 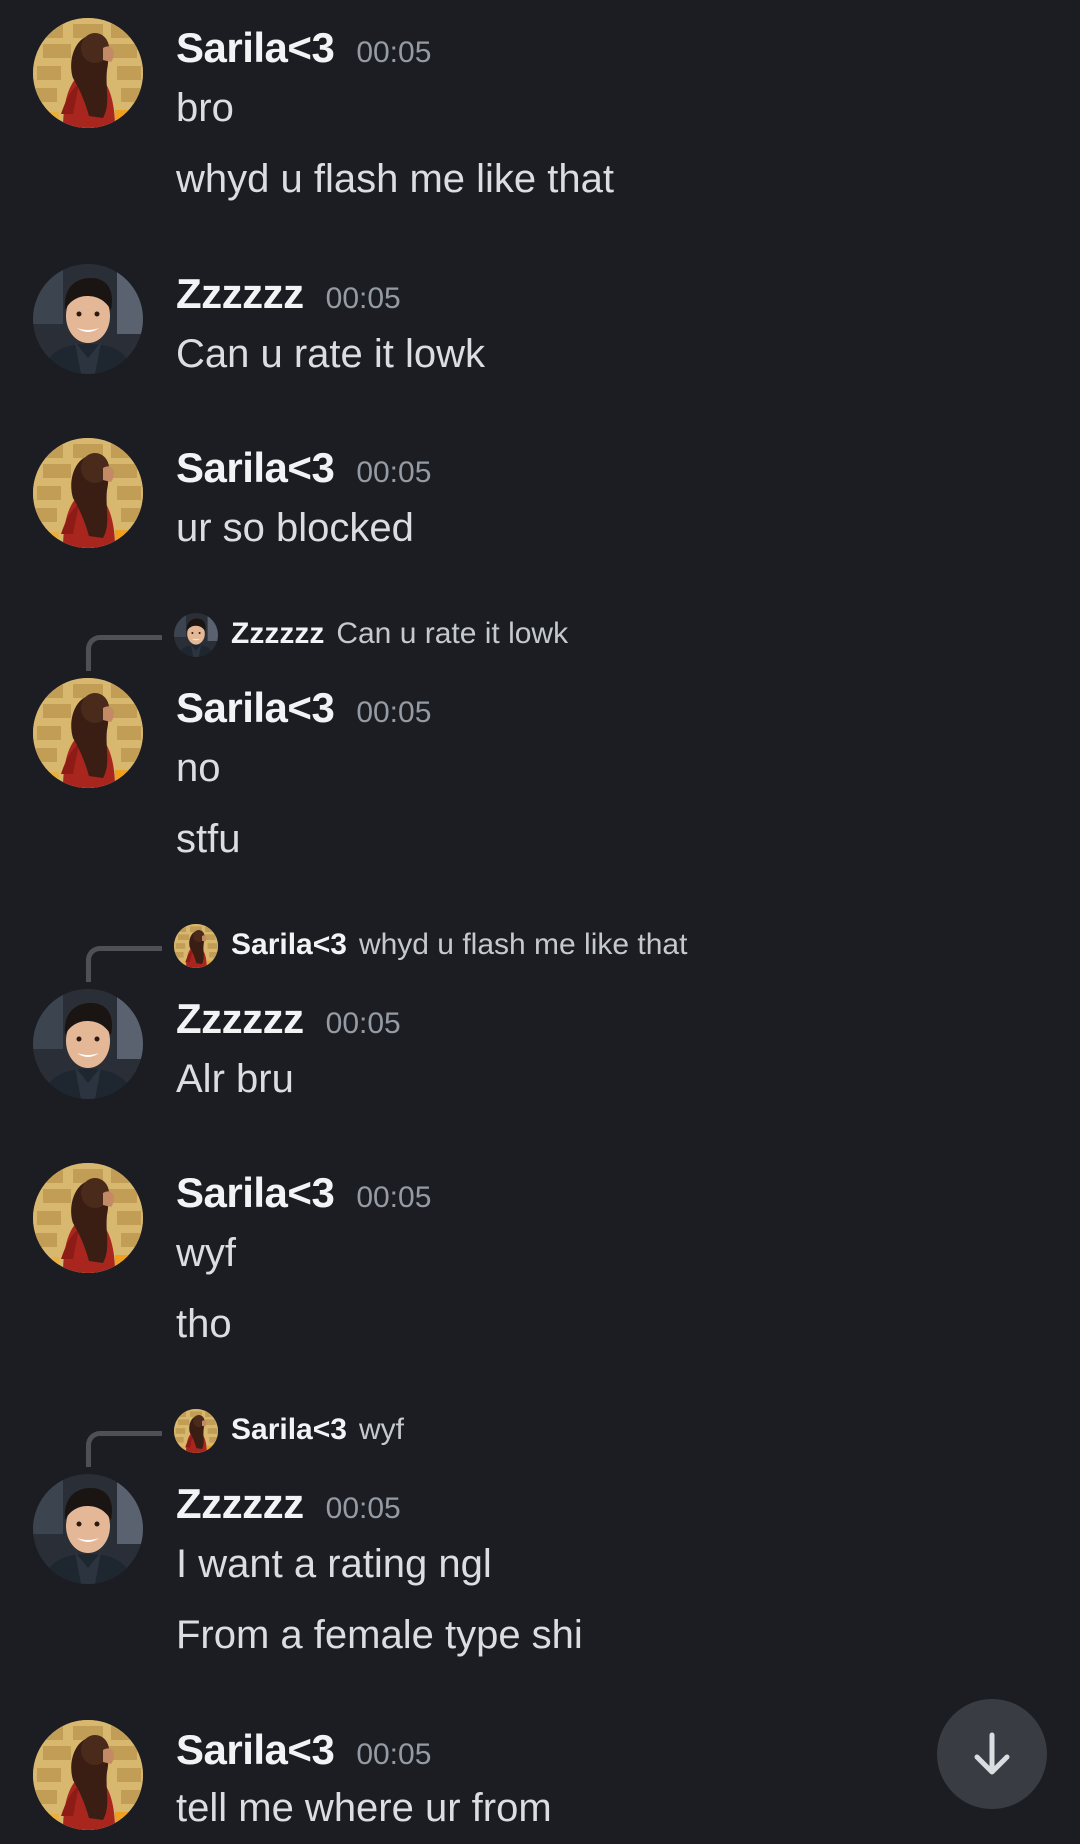 I want to click on jump-to-bottom-button, so click(x=992, y=1754).